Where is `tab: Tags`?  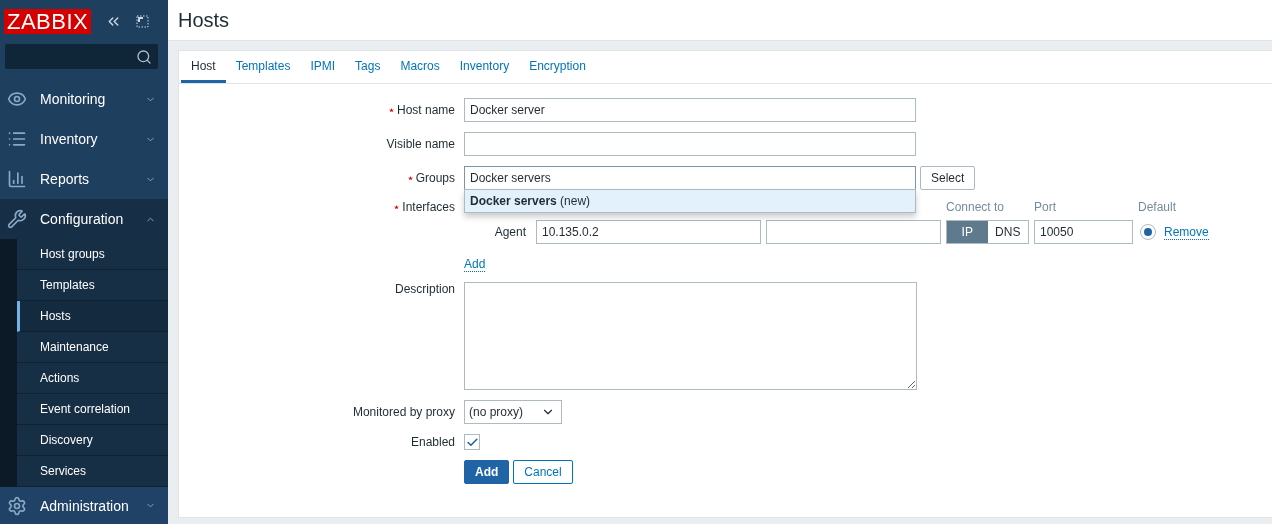 tab: Tags is located at coordinates (368, 67).